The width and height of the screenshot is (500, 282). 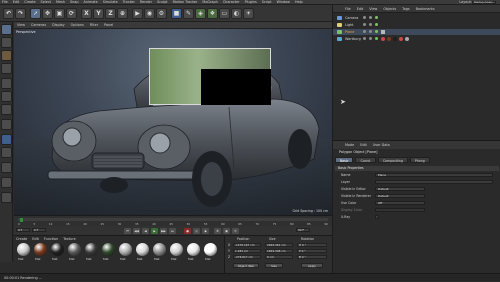 I want to click on visible-editor-select: Default, so click(x=400, y=189).